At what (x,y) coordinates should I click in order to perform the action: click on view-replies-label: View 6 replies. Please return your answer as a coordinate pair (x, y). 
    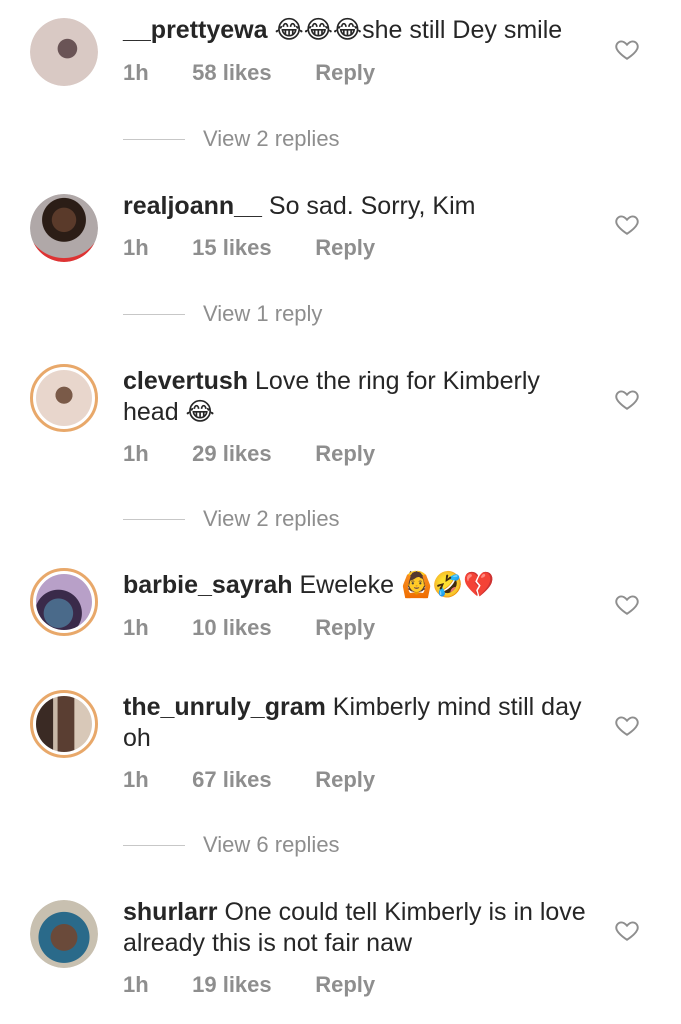
    Looking at the image, I should click on (271, 844).